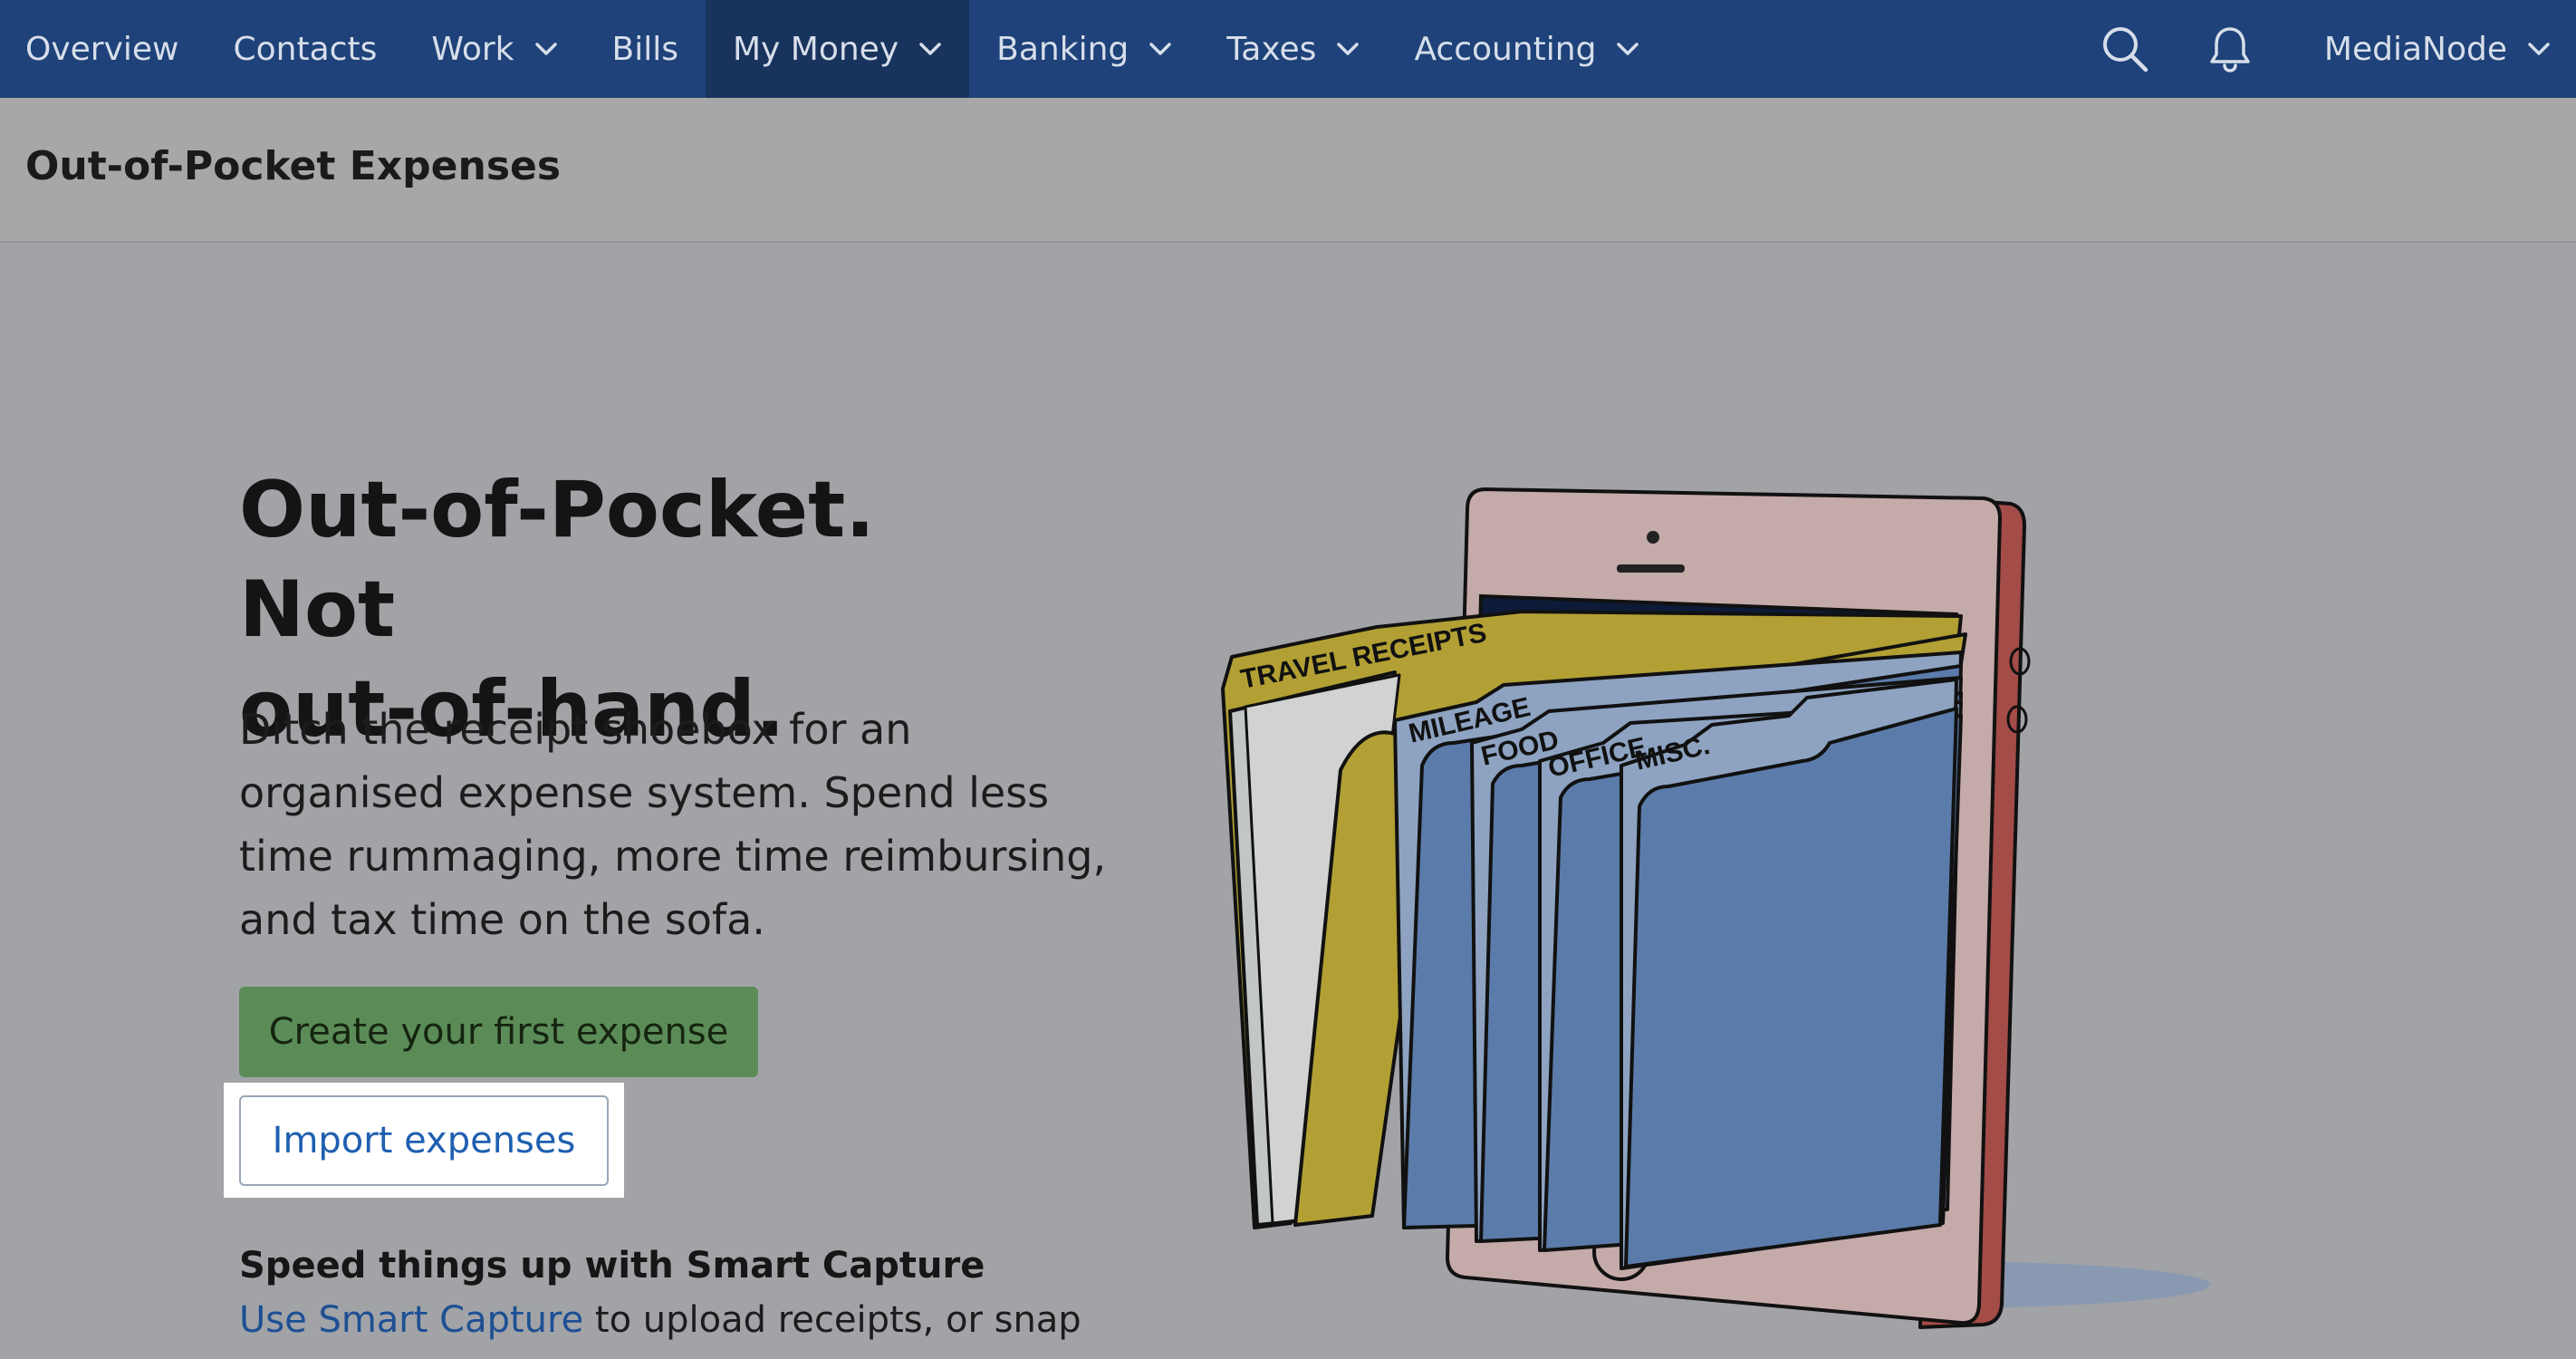 This screenshot has width=2576, height=1359. I want to click on nav-label: My Money, so click(815, 49).